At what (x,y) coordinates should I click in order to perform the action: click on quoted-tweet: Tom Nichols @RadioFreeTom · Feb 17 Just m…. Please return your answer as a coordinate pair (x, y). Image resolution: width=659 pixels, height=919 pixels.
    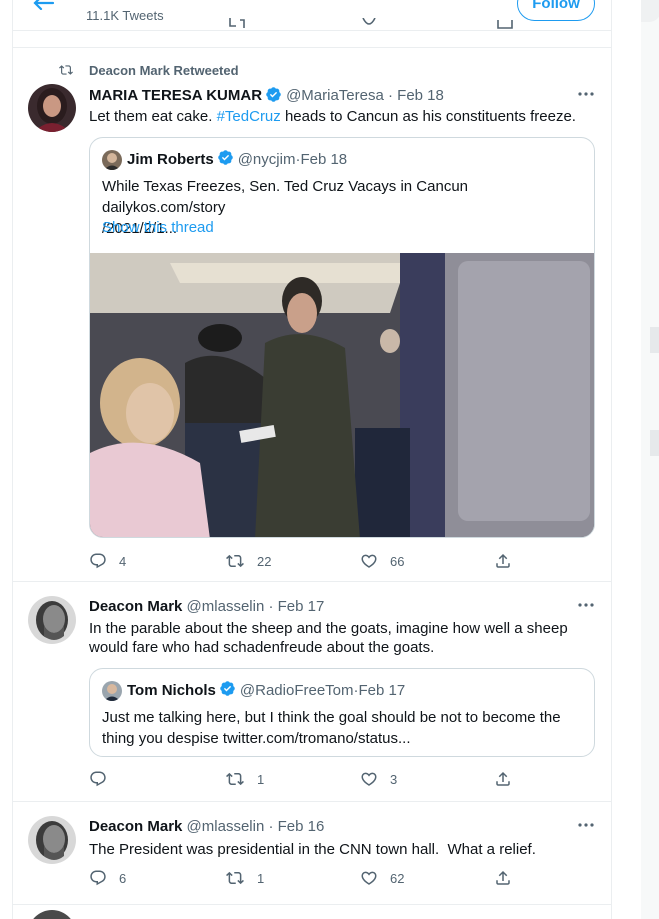
    Looking at the image, I should click on (342, 712).